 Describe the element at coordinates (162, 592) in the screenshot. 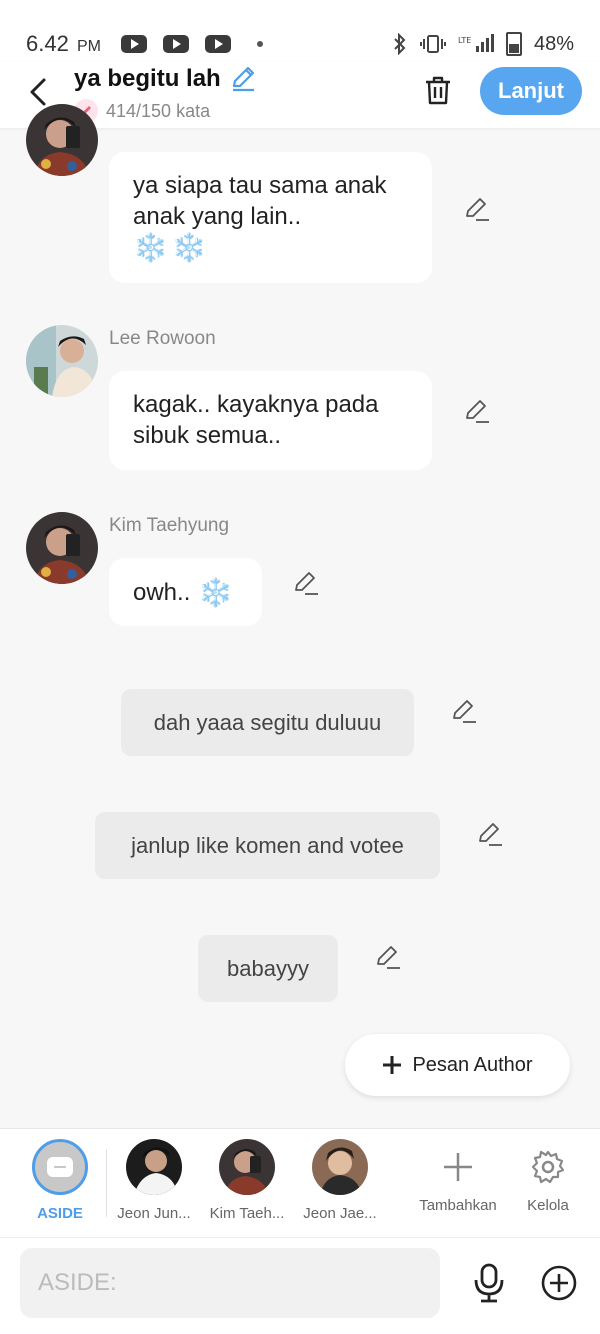

I see `message-text: owh..` at that location.